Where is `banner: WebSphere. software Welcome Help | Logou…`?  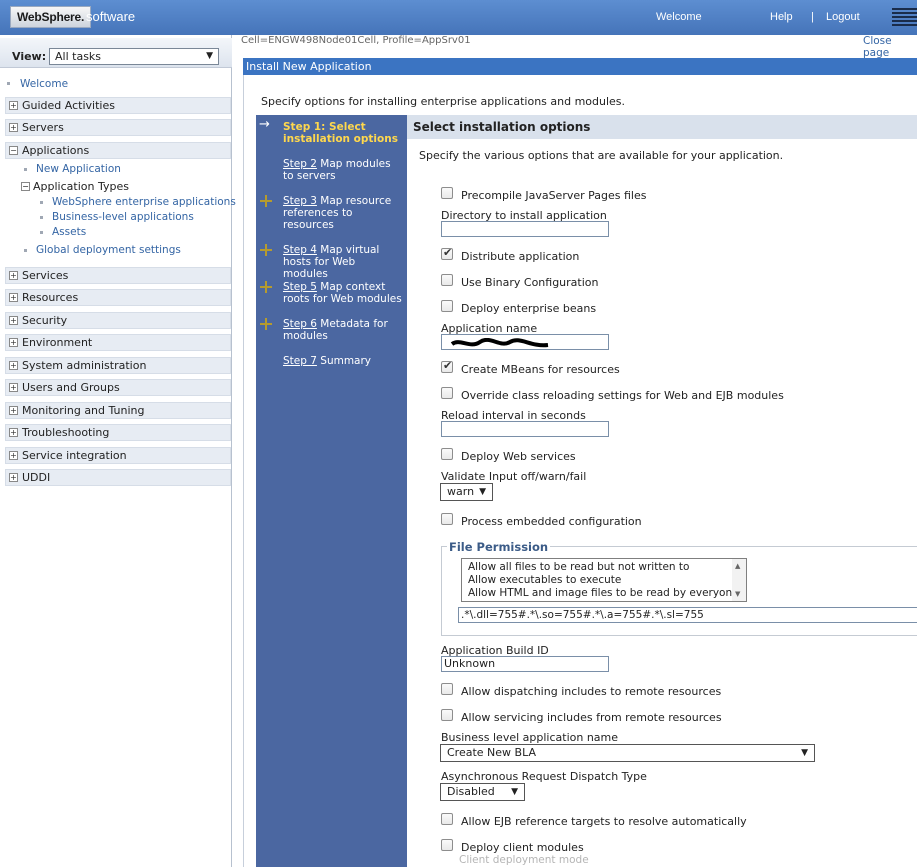
banner: WebSphere. software Welcome Help | Logou… is located at coordinates (458, 17).